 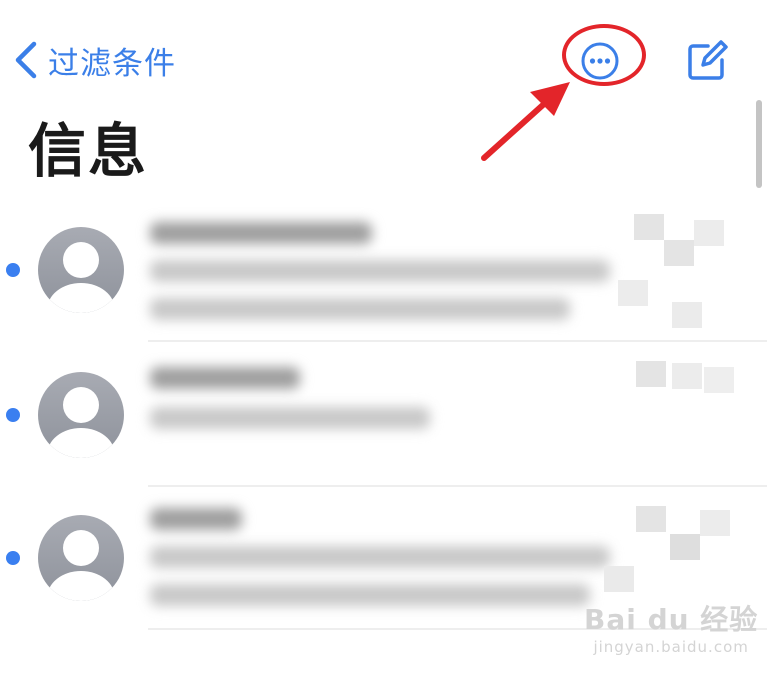 What do you see at coordinates (26, 60) in the screenshot?
I see `chevron-left-icon` at bounding box center [26, 60].